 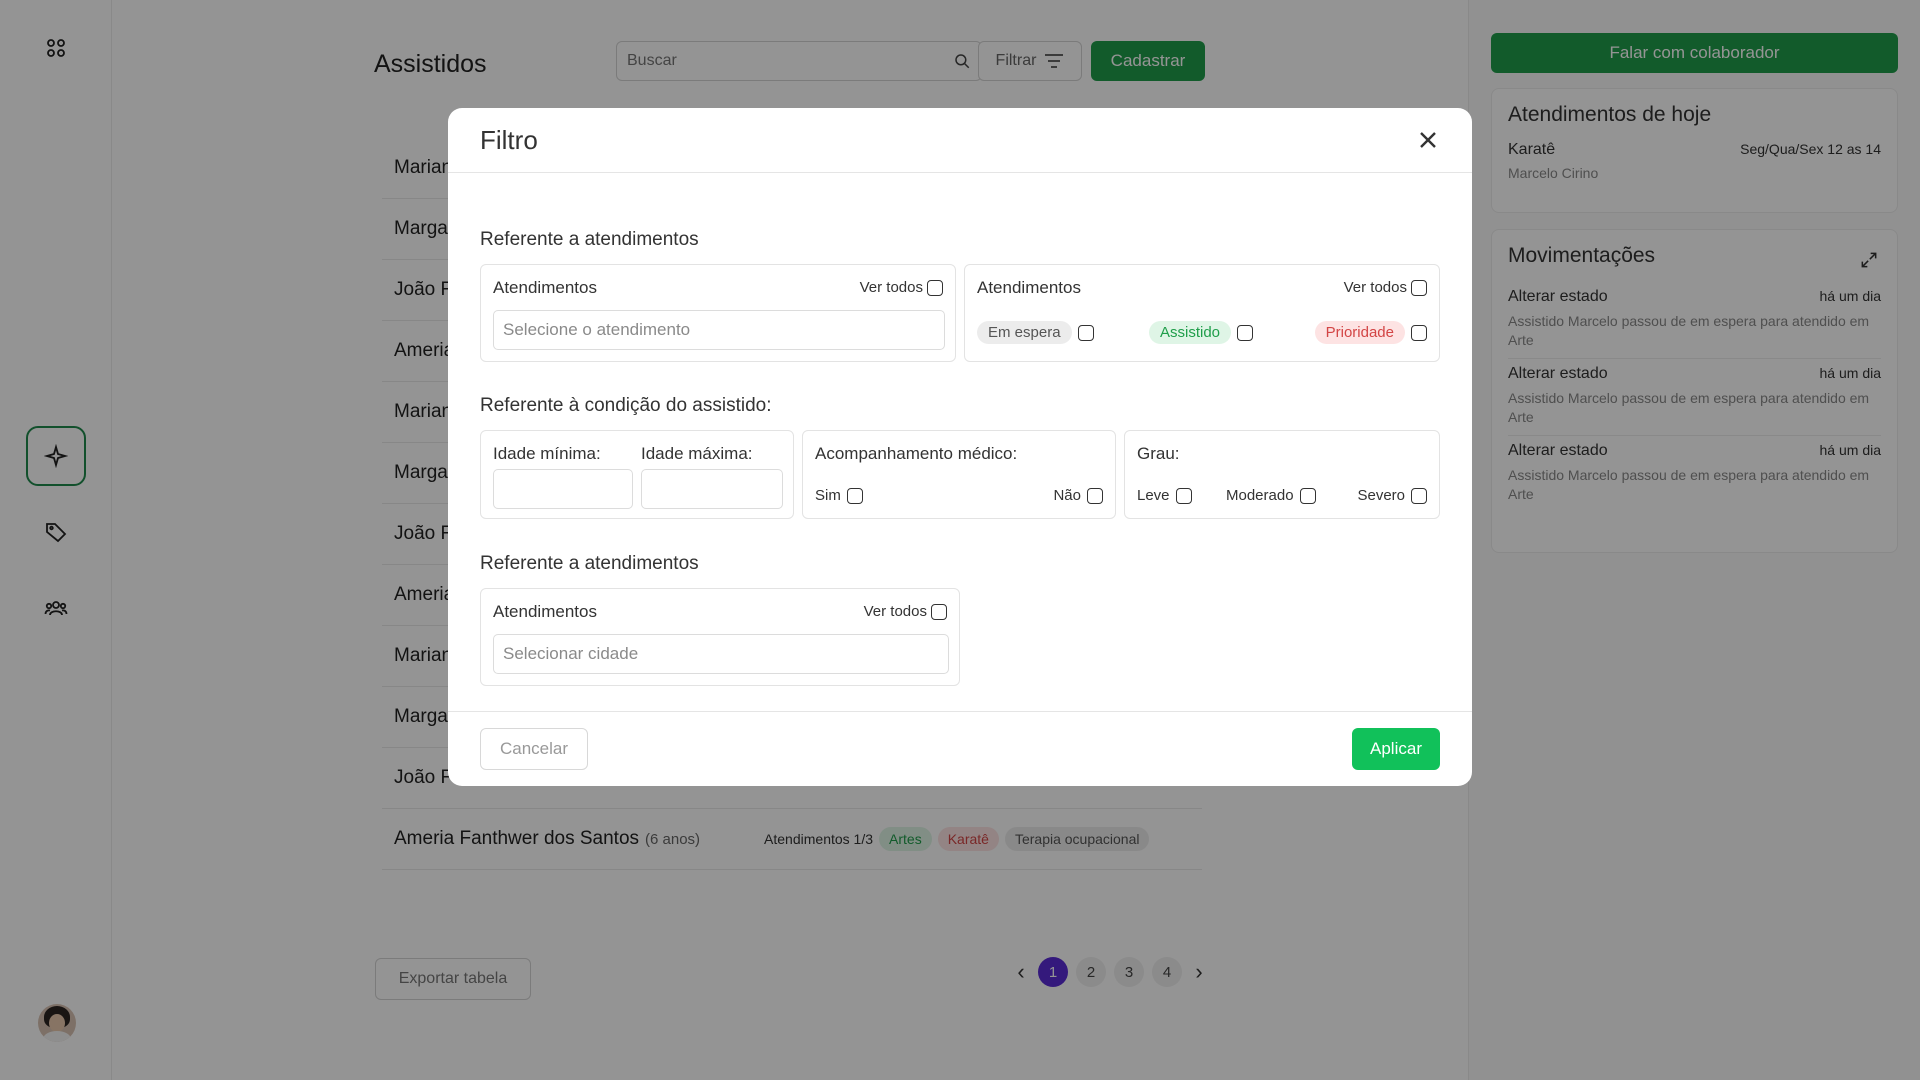 What do you see at coordinates (712, 489) in the screenshot?
I see `max-age-input` at bounding box center [712, 489].